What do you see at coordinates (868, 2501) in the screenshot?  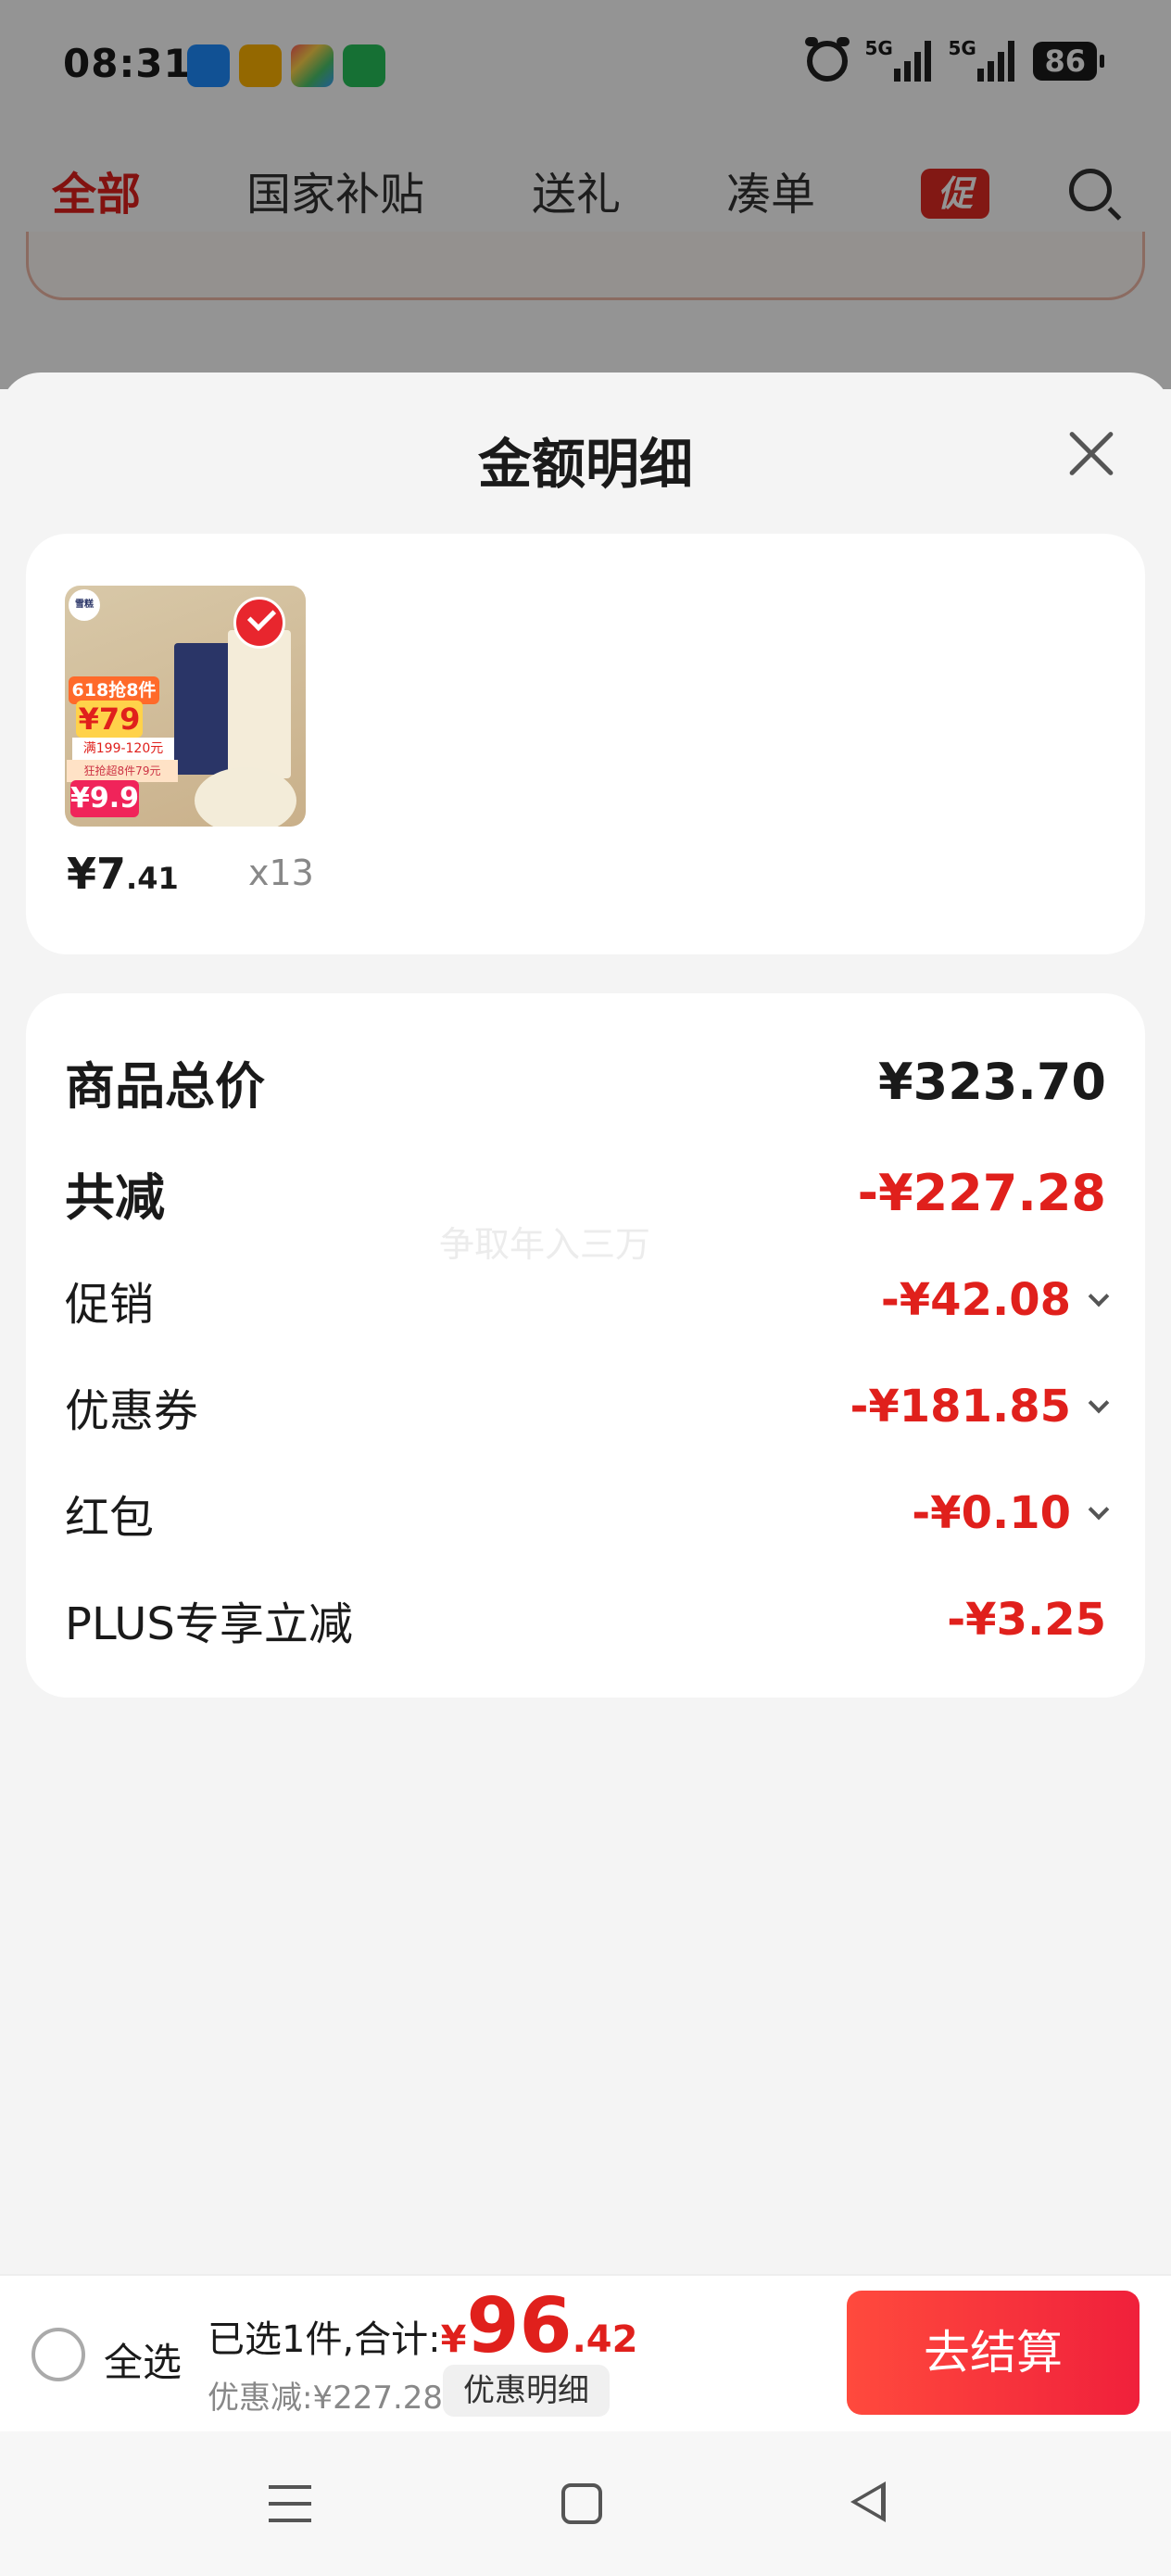 I see `back-icon` at bounding box center [868, 2501].